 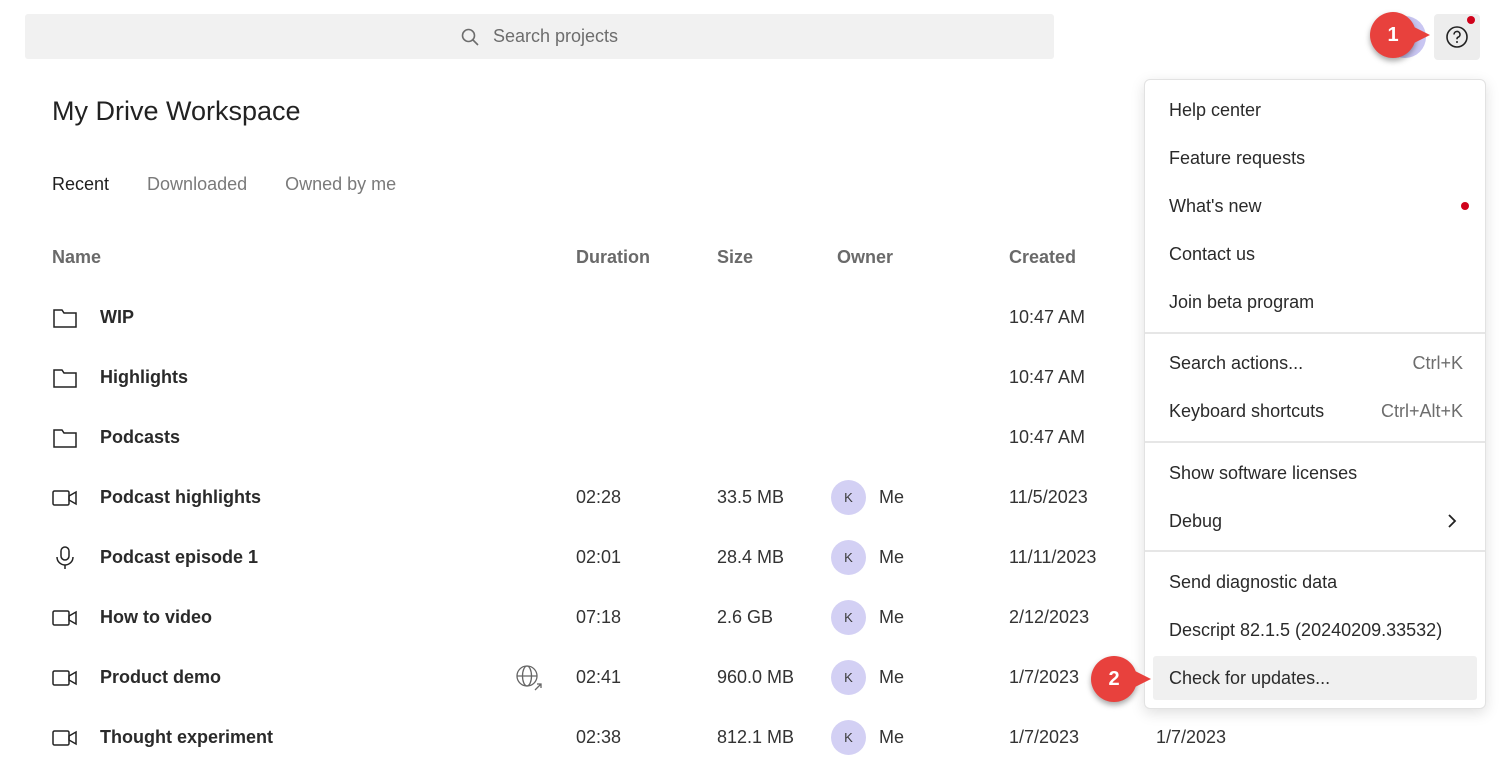 I want to click on row-size: 28.4 MB, so click(x=751, y=557).